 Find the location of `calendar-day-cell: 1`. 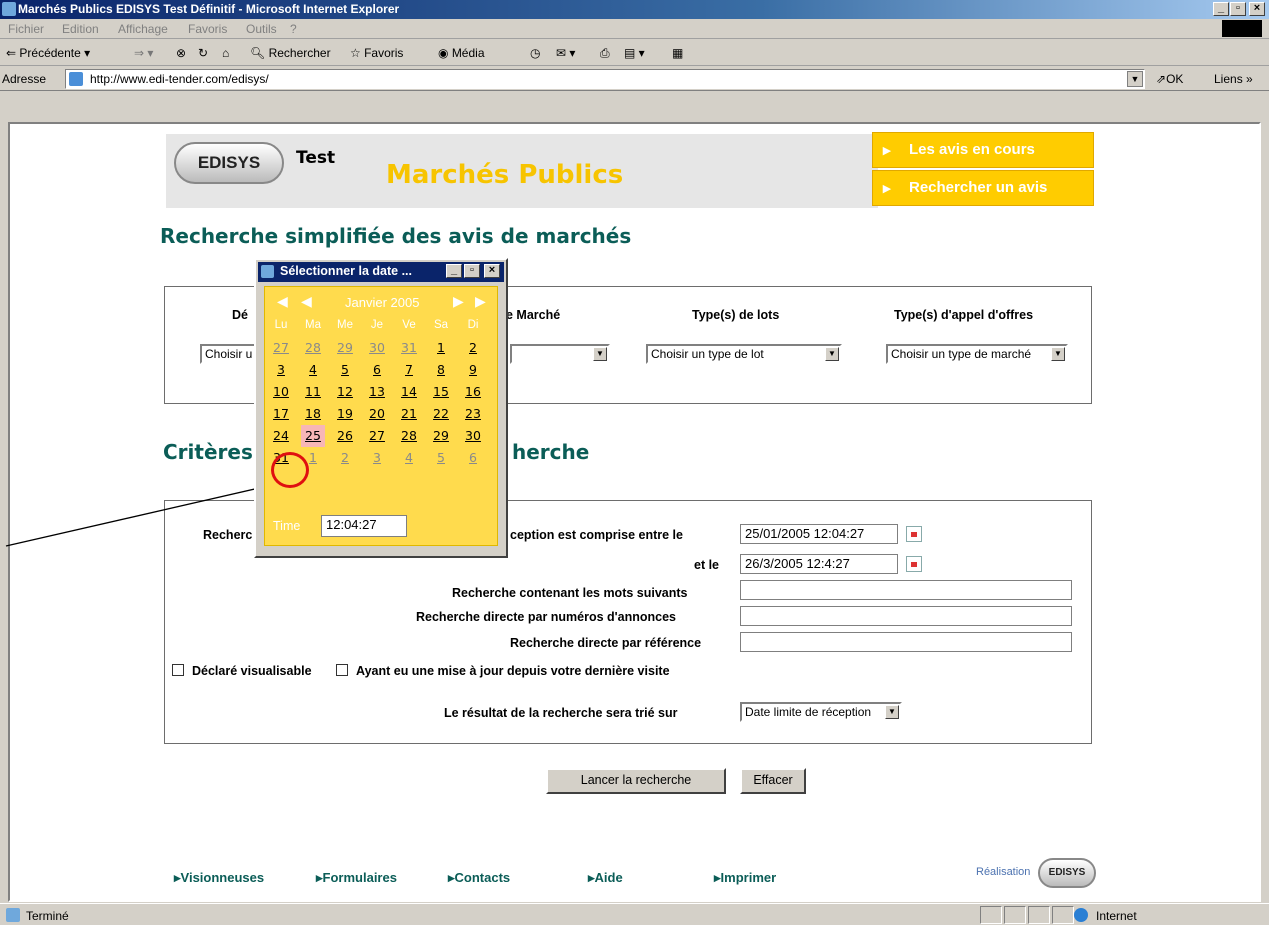

calendar-day-cell: 1 is located at coordinates (441, 348).